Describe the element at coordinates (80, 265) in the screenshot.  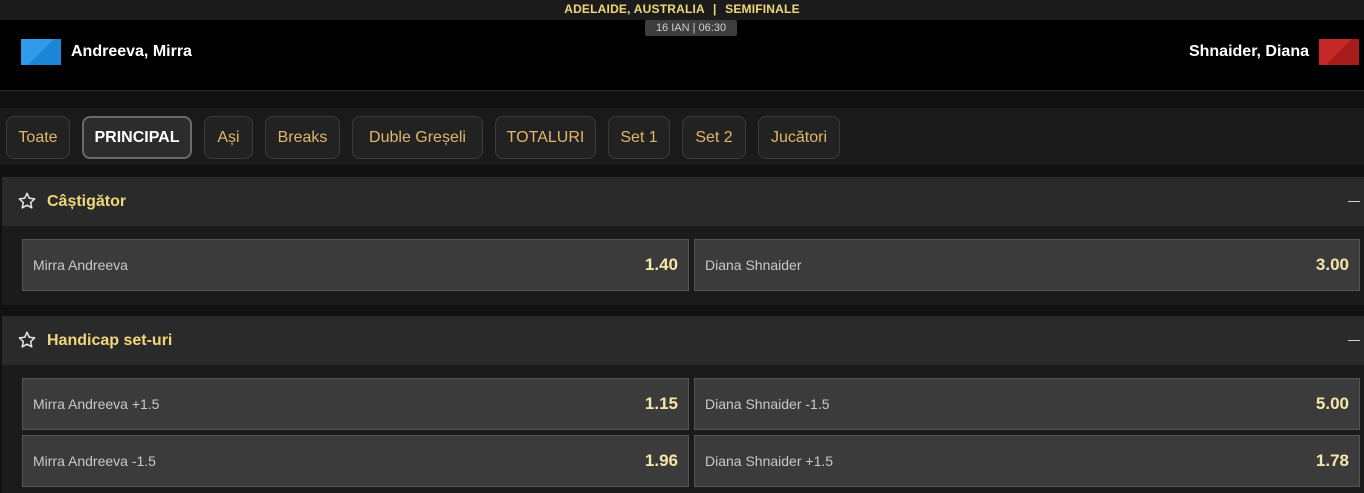
I see `selection-label: Mirra Andreeva` at that location.